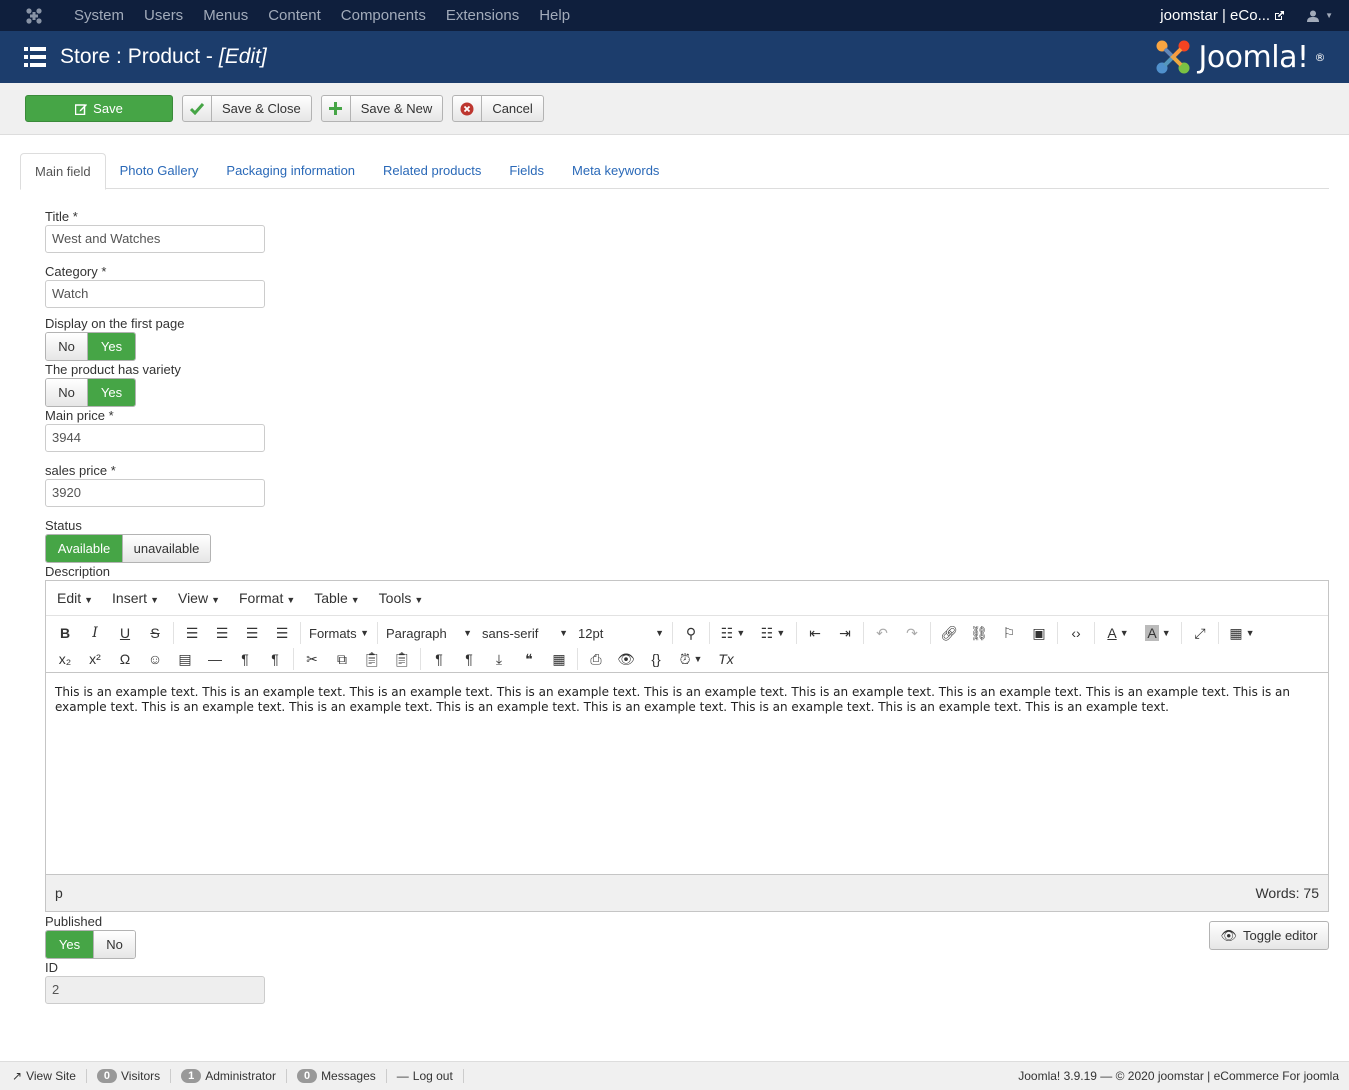 This screenshot has width=1349, height=1090. Describe the element at coordinates (342, 659) in the screenshot. I see `copy-icon: ⧉` at that location.